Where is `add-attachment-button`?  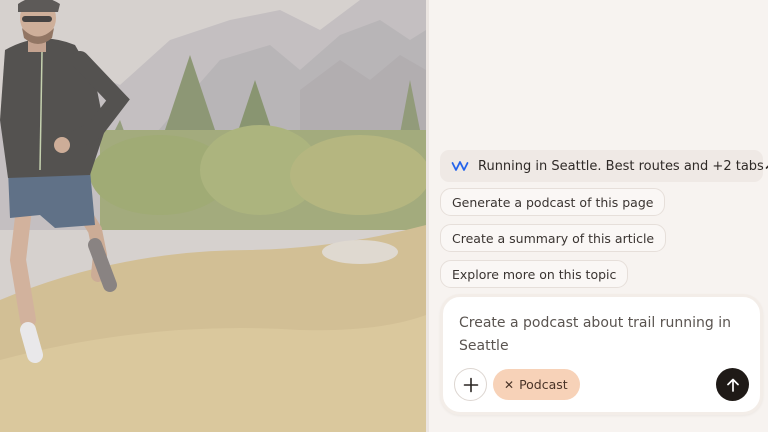
add-attachment-button is located at coordinates (470, 384).